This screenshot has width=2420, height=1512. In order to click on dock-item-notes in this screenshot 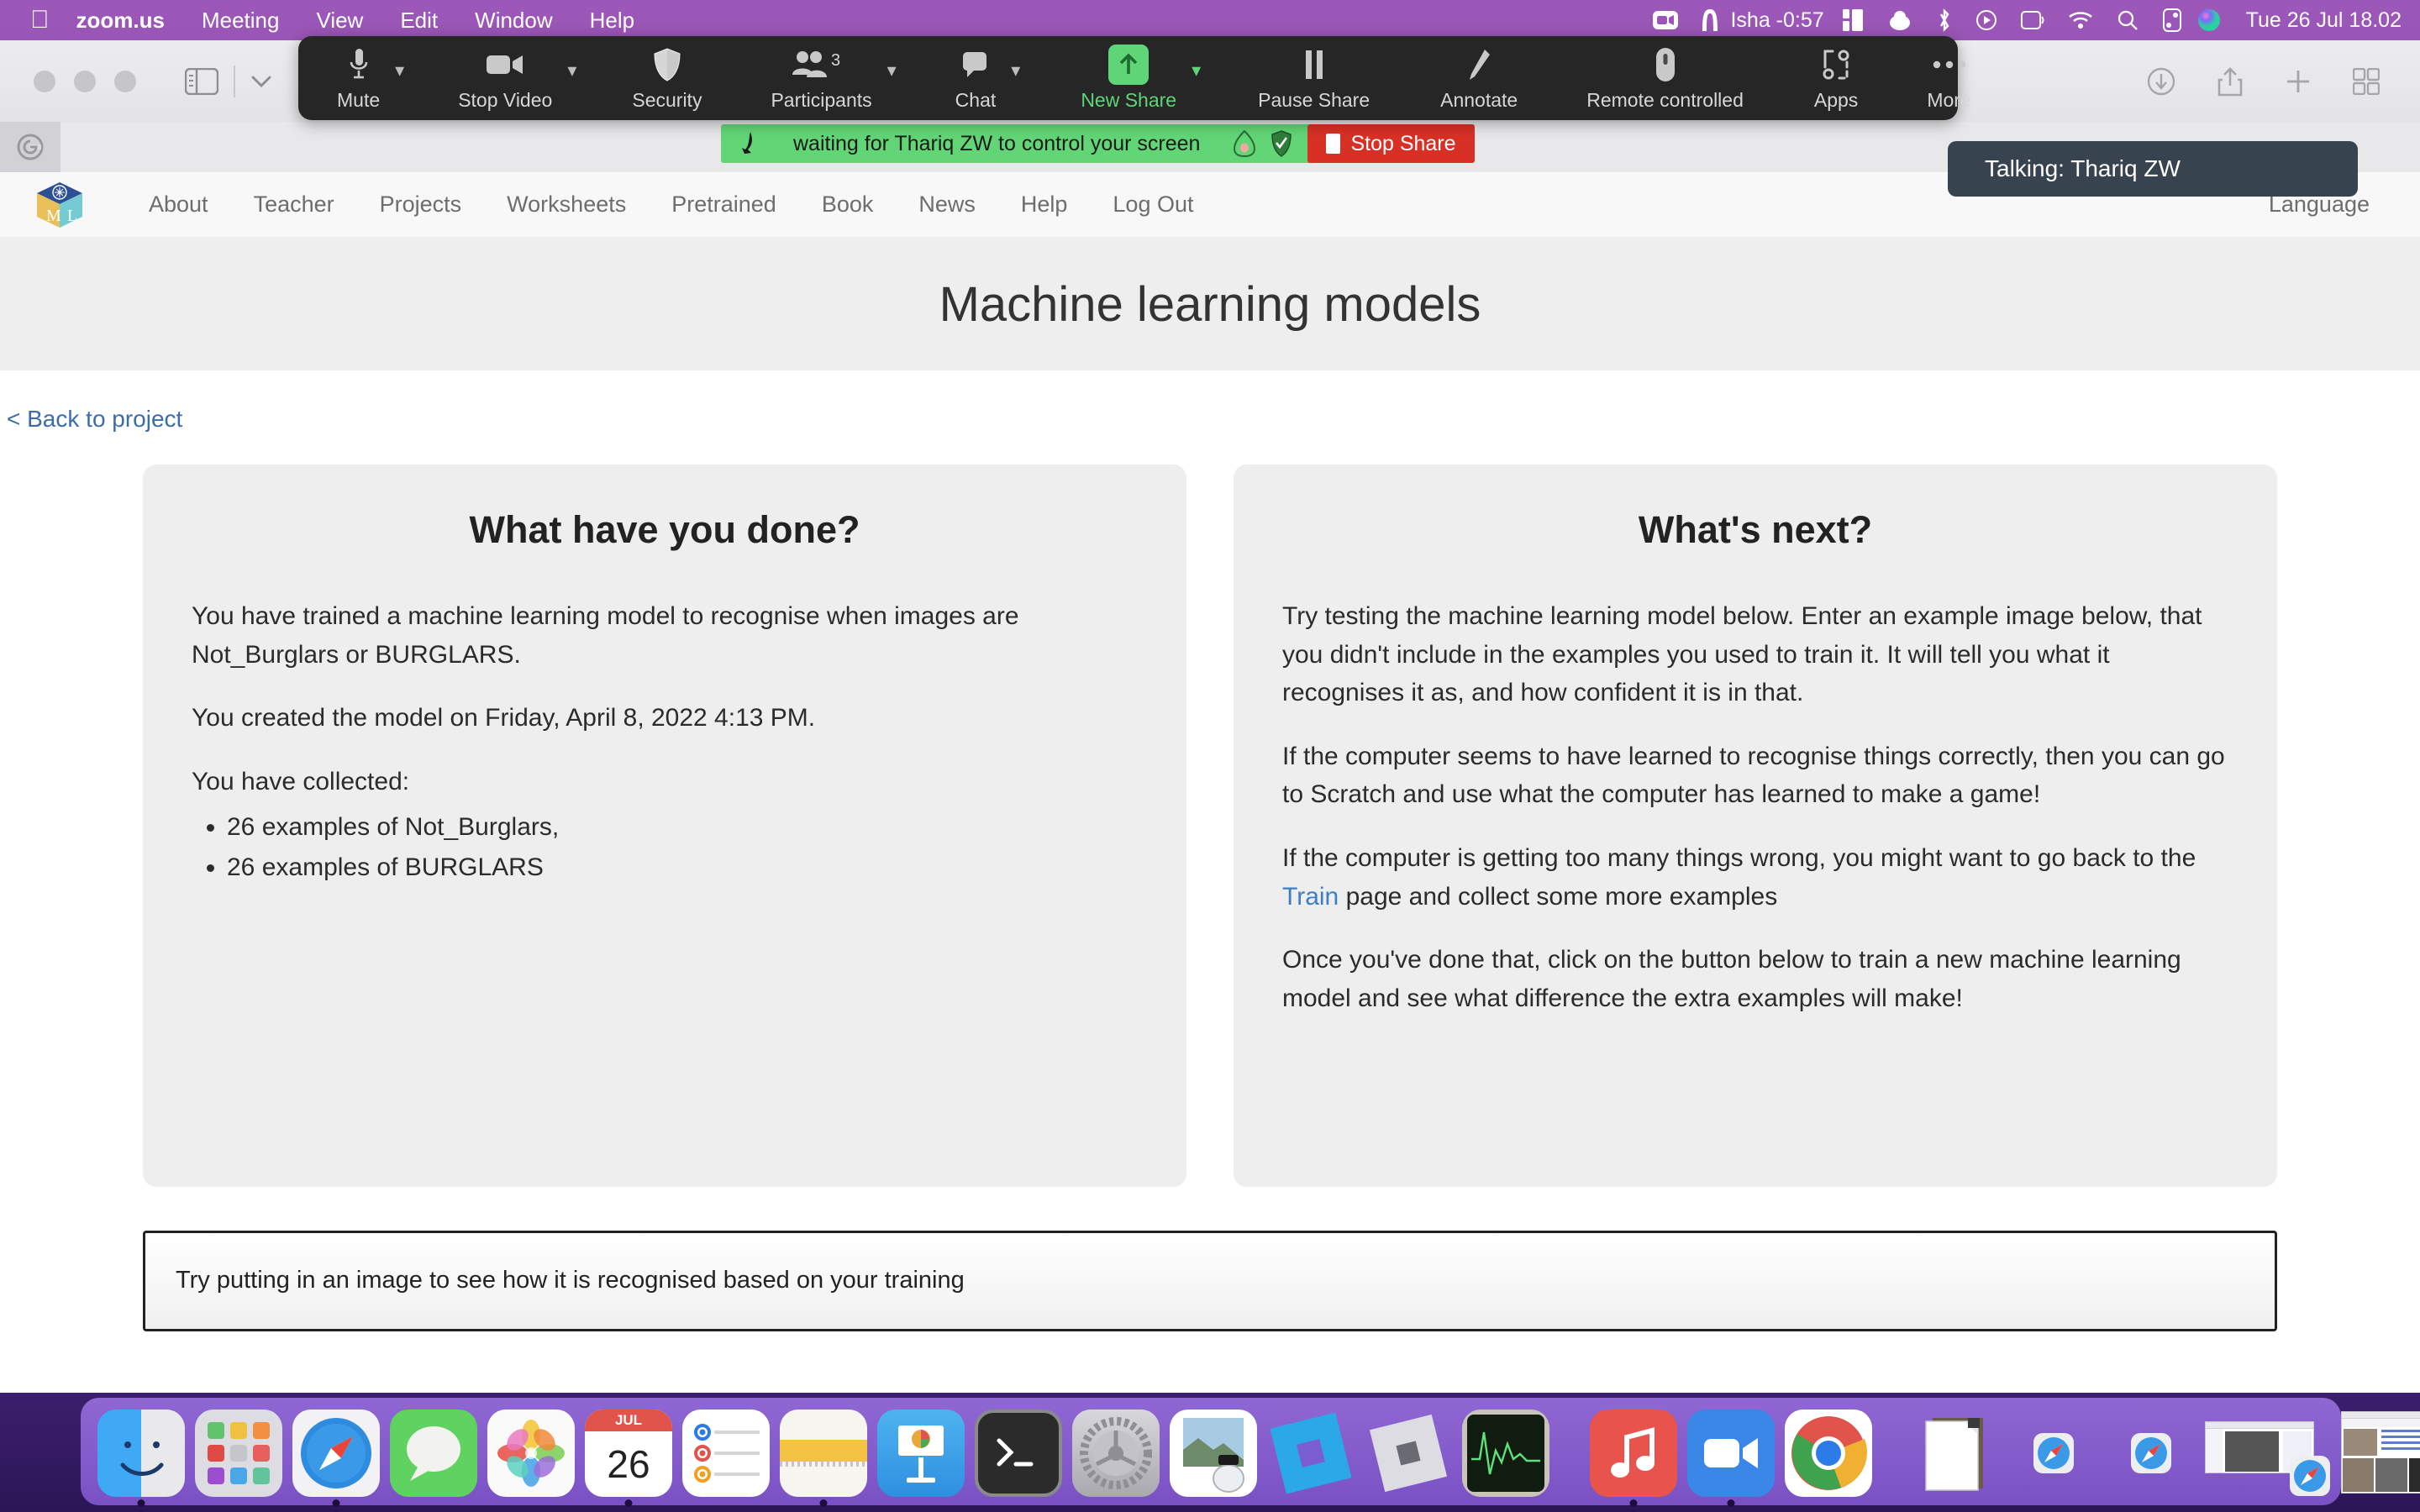, I will do `click(824, 1458)`.